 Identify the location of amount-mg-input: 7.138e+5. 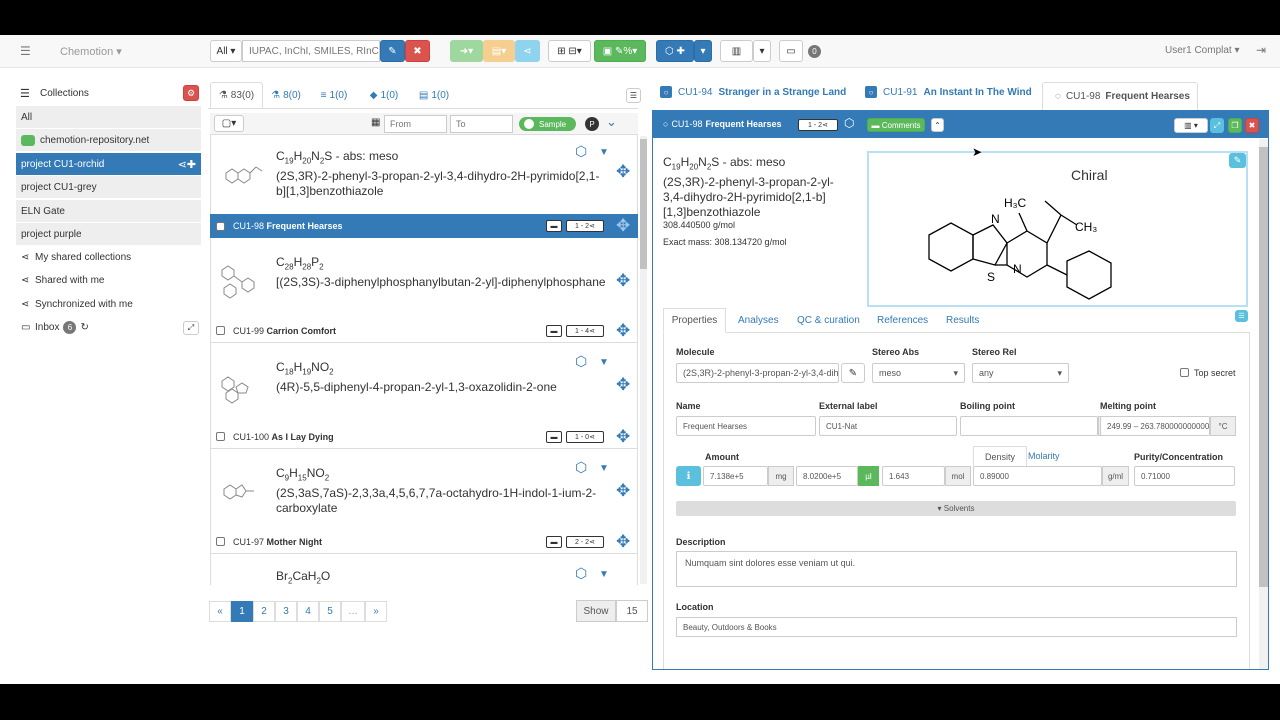
(735, 476).